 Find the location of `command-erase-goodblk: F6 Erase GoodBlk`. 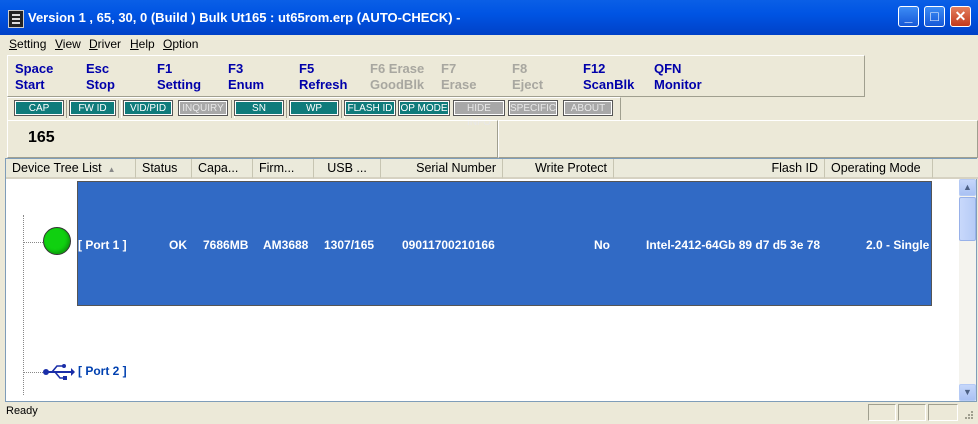

command-erase-goodblk: F6 Erase GoodBlk is located at coordinates (397, 77).